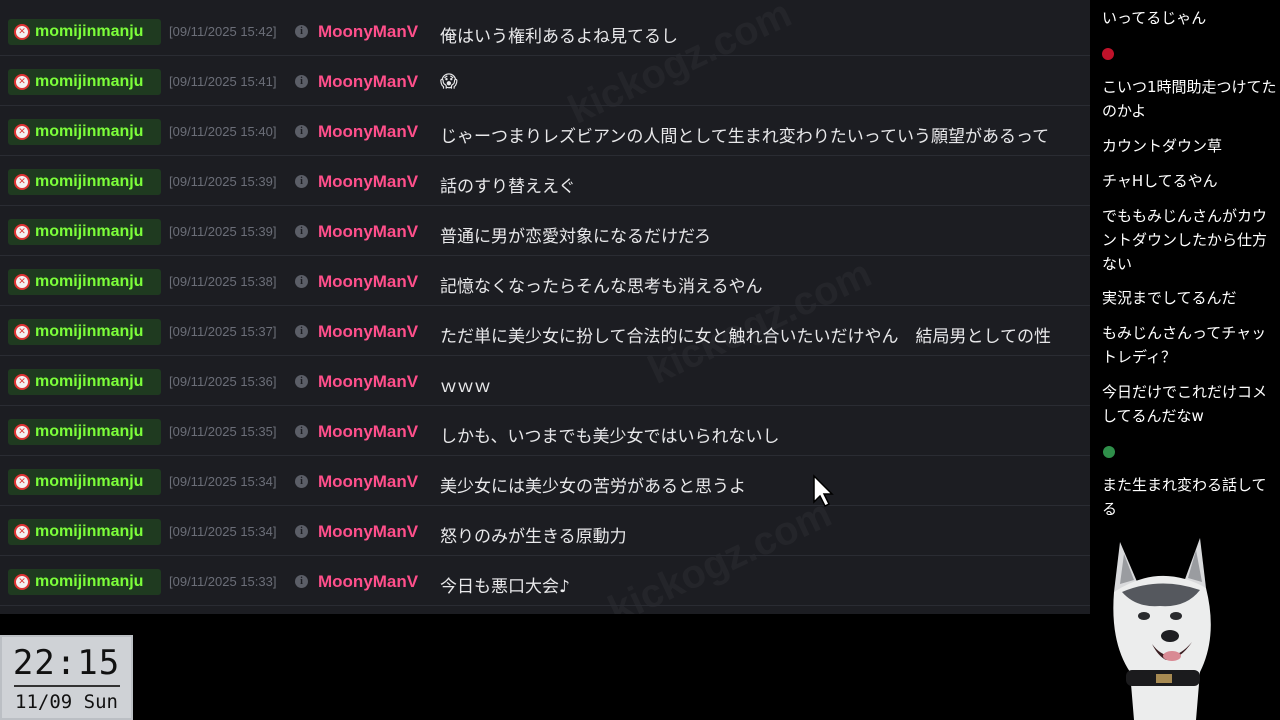 The height and width of the screenshot is (720, 1280). What do you see at coordinates (223, 381) in the screenshot?
I see `timestamp: [09/11/2025 15:36]` at bounding box center [223, 381].